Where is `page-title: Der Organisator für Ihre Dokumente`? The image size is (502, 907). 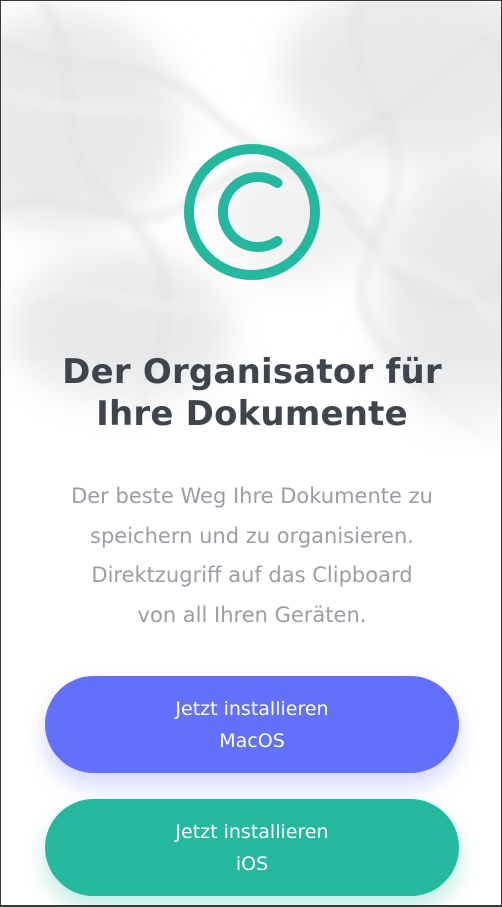
page-title: Der Organisator für Ihre Dokumente is located at coordinates (252, 393).